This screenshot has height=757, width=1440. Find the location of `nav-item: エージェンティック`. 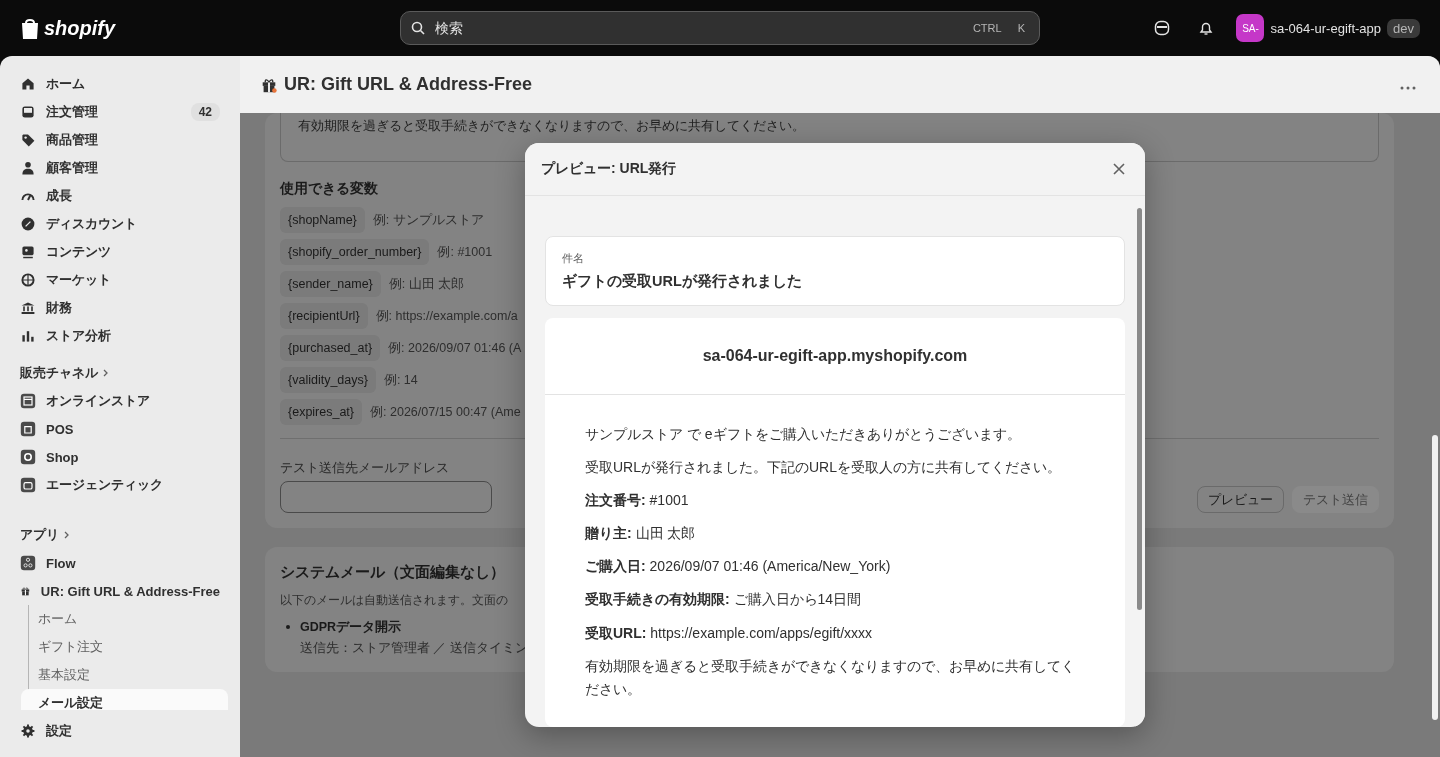

nav-item: エージェンティック is located at coordinates (120, 485).